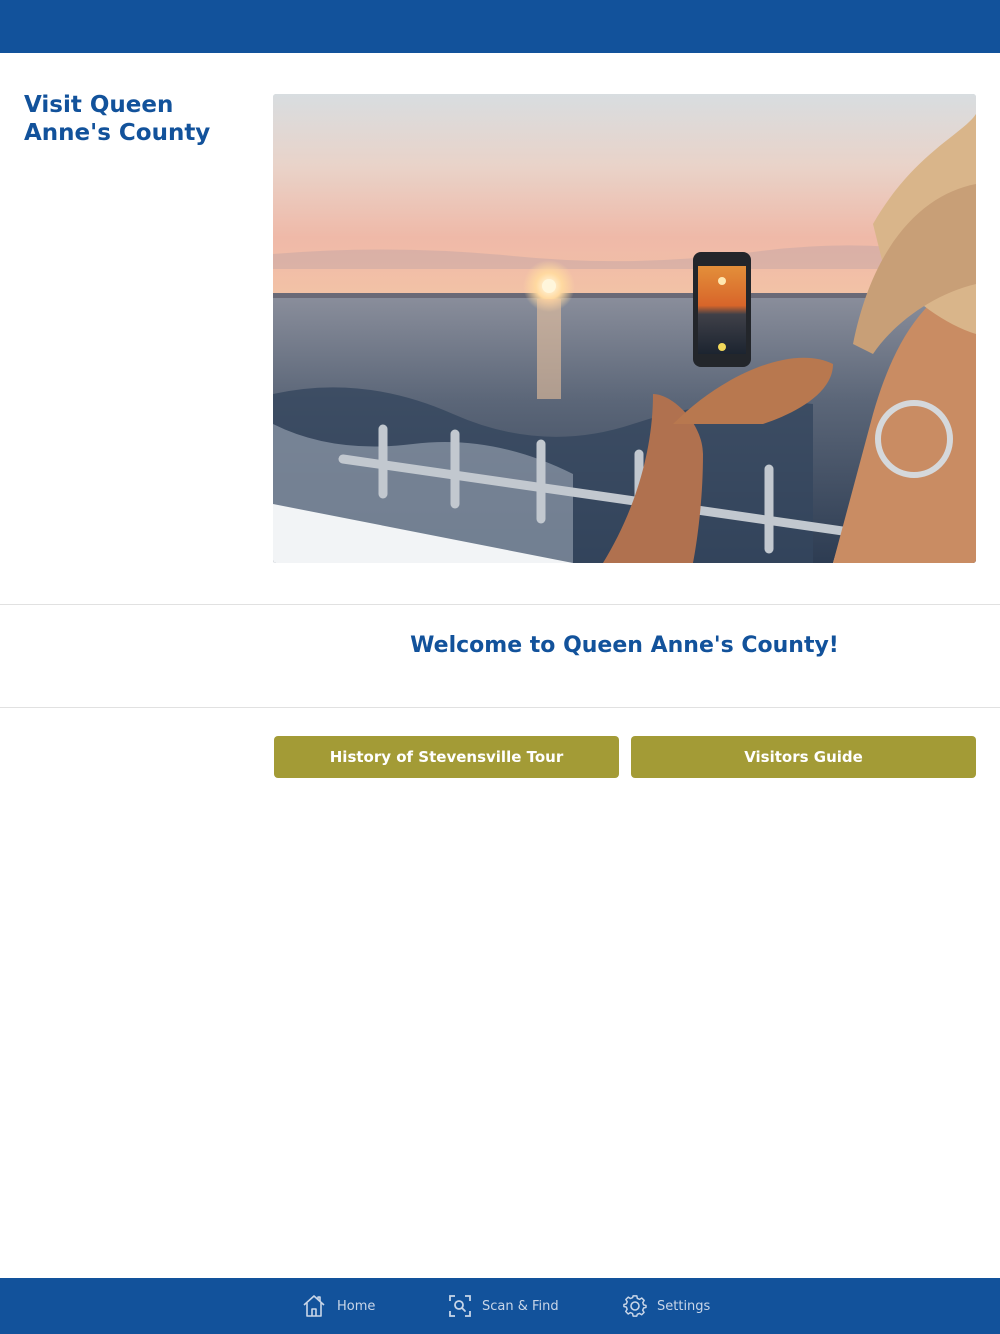 This screenshot has height=1334, width=1000. I want to click on tab-settings-label: Settings, so click(684, 1306).